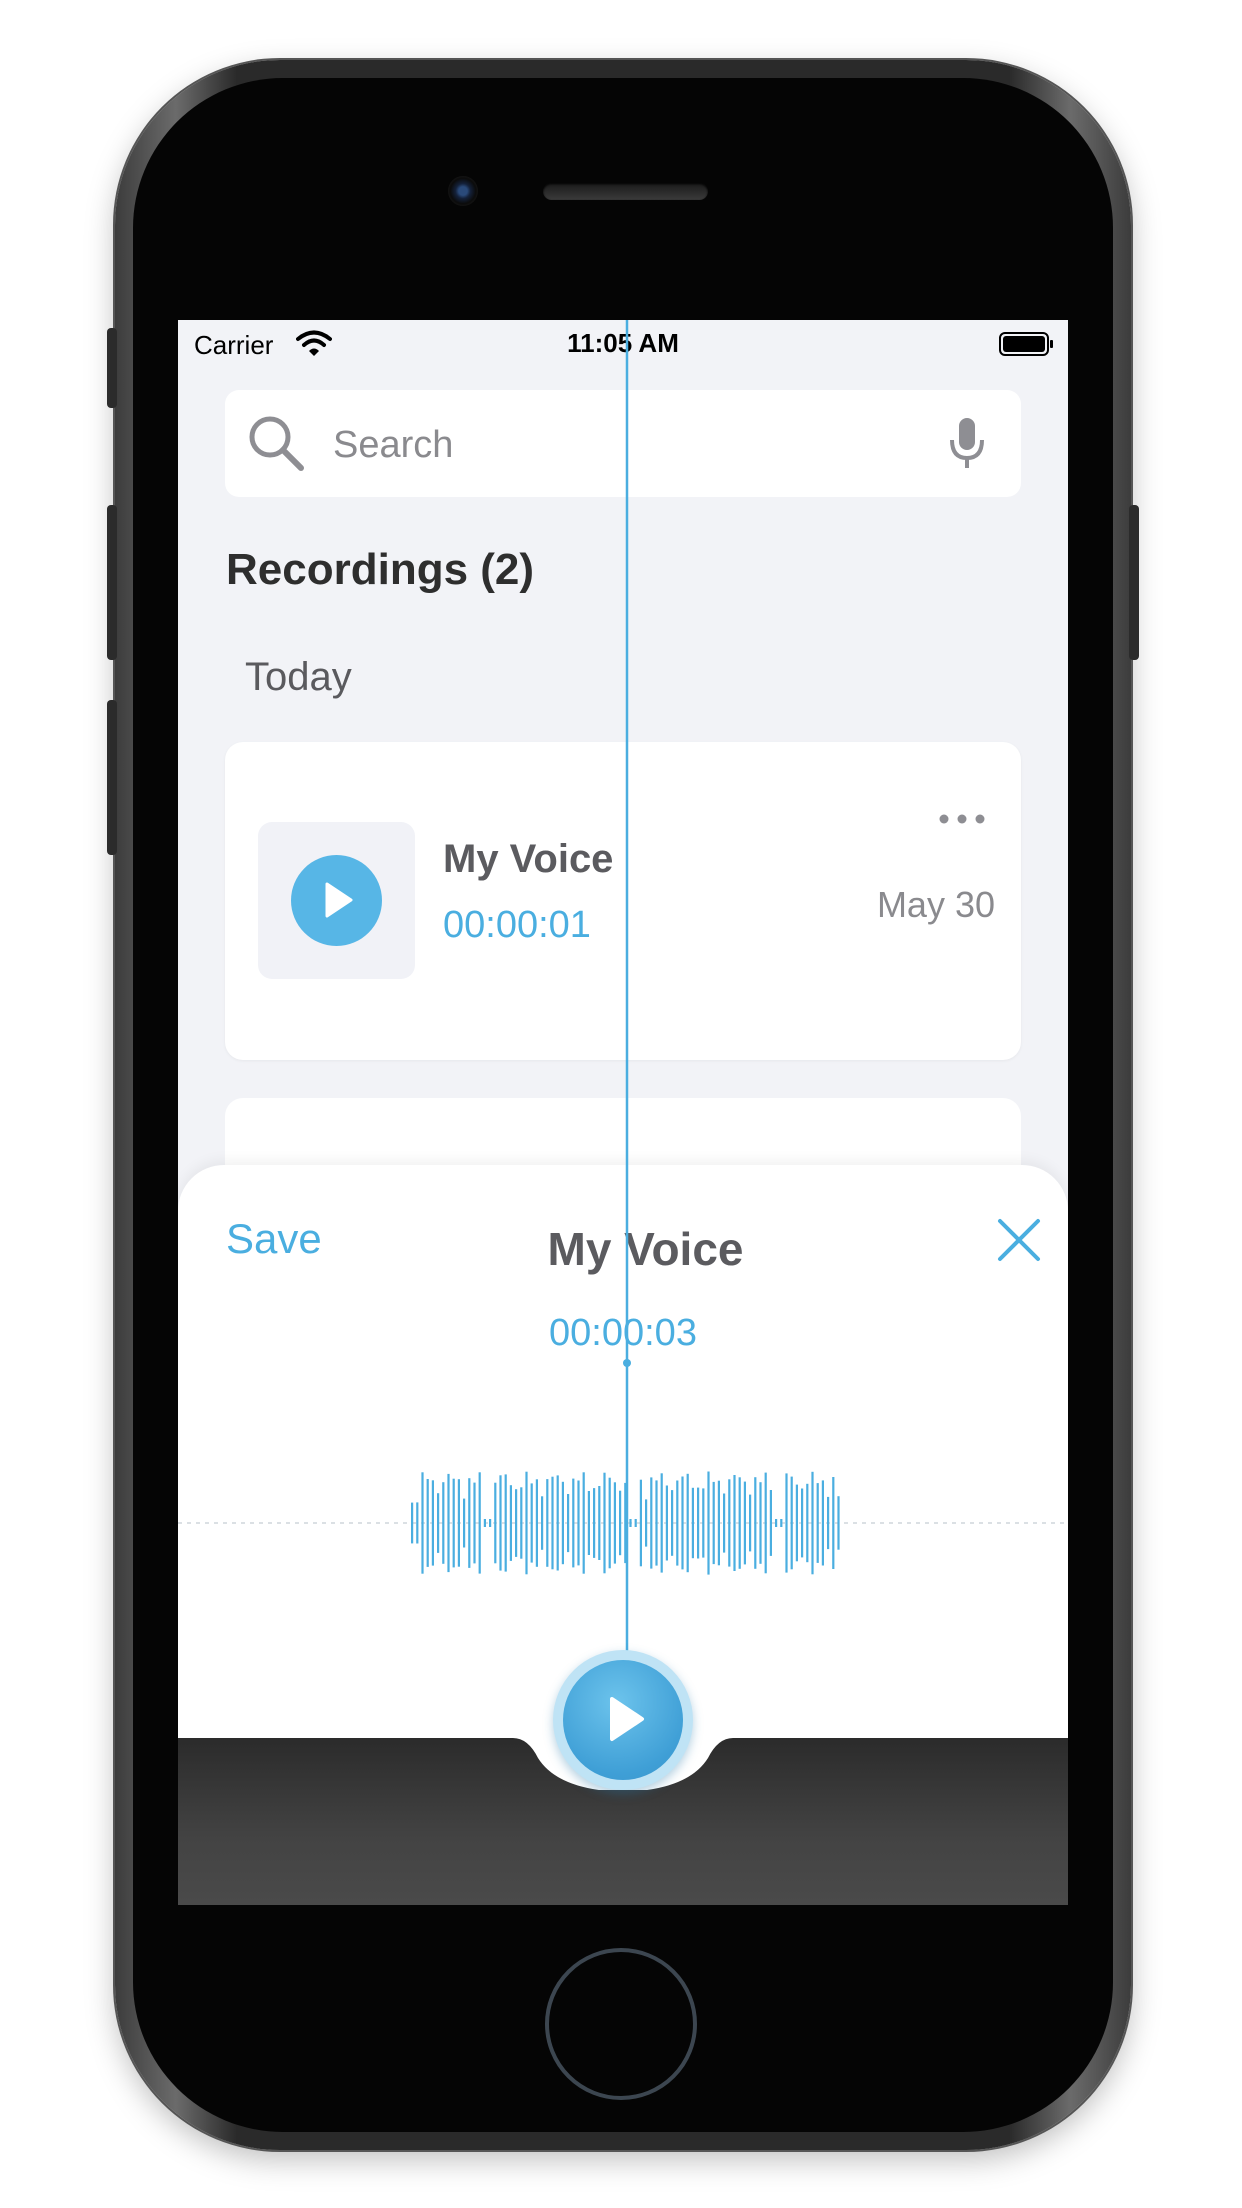 This screenshot has height=2208, width=1242. What do you see at coordinates (112, 582) in the screenshot?
I see `volume-up-button` at bounding box center [112, 582].